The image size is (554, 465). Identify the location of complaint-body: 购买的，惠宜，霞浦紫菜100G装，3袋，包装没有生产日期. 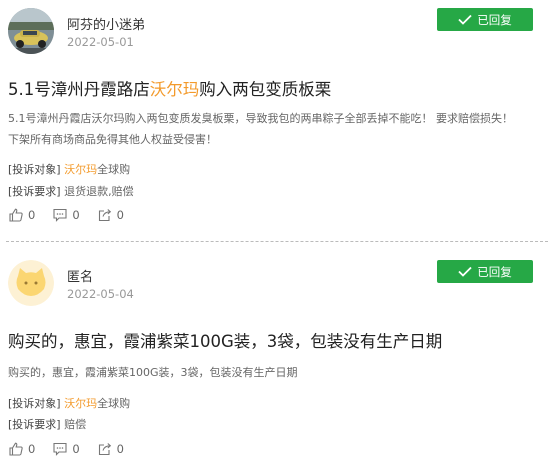
(277, 372).